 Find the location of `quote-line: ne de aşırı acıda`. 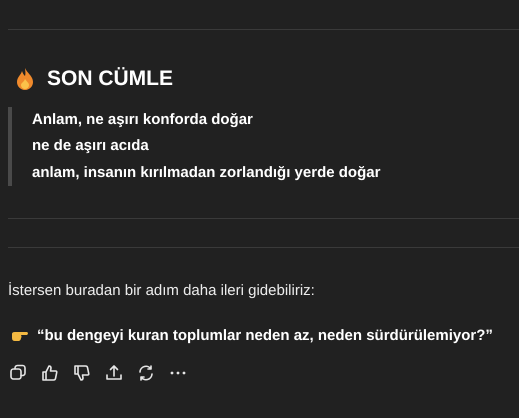

quote-line: ne de aşırı acıda is located at coordinates (91, 146).